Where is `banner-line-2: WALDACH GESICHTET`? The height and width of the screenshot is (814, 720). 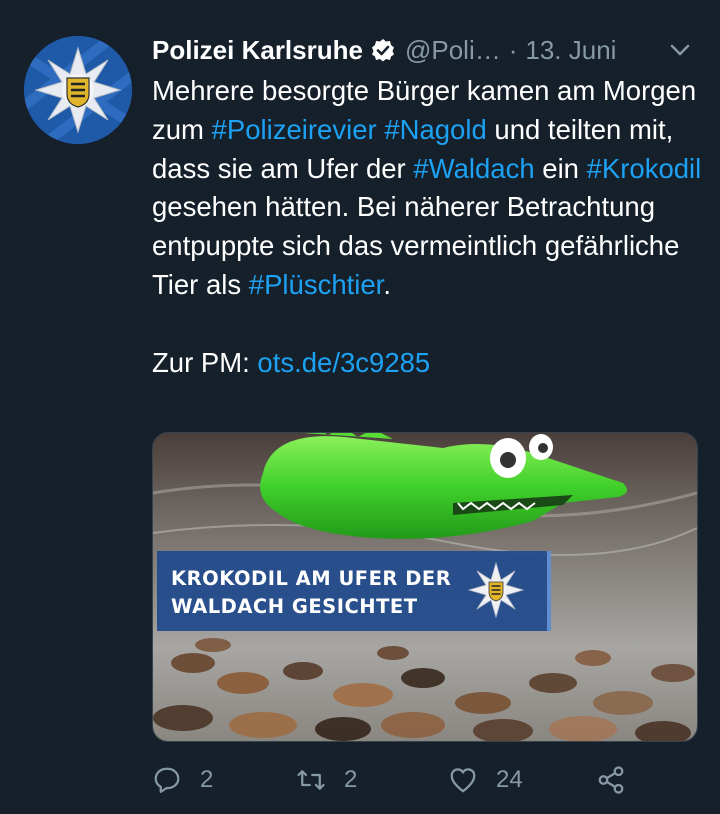
banner-line-2: WALDACH GESICHTET is located at coordinates (294, 606).